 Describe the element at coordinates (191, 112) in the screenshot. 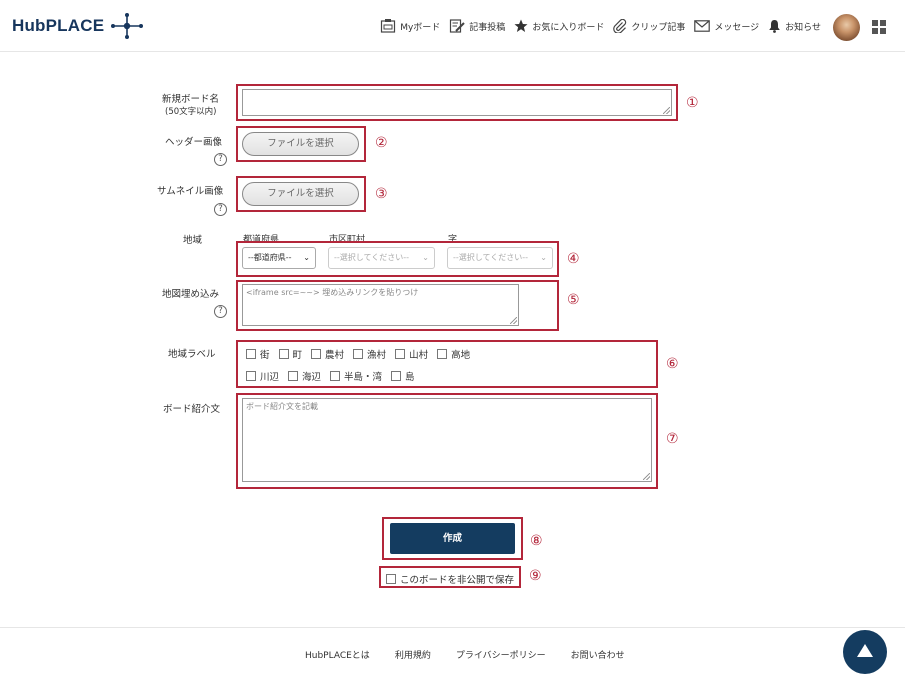

I see `board-name-sublabel: (50文字以内)` at that location.